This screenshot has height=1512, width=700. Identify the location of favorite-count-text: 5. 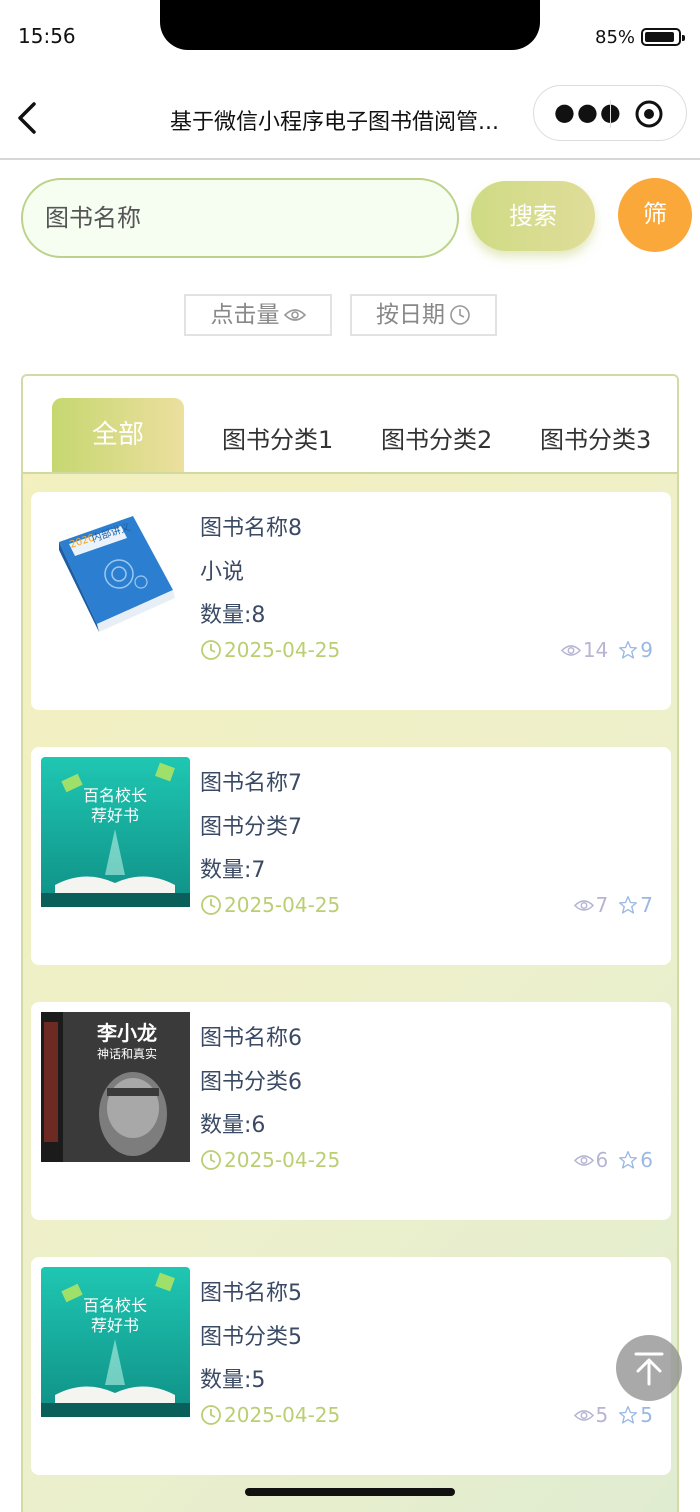
(646, 1415).